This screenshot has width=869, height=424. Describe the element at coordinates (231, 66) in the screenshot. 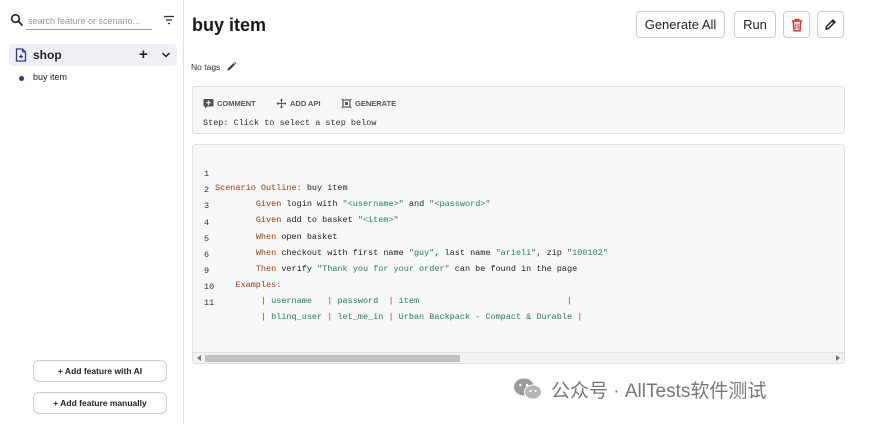

I see `edit-tags-icon` at that location.